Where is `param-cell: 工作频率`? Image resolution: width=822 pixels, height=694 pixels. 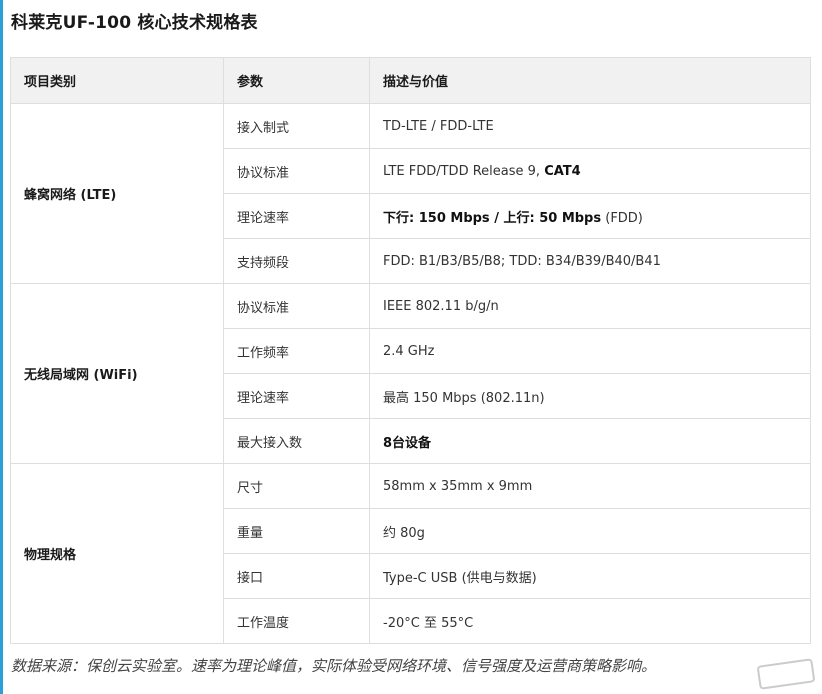
param-cell: 工作频率 is located at coordinates (296, 351).